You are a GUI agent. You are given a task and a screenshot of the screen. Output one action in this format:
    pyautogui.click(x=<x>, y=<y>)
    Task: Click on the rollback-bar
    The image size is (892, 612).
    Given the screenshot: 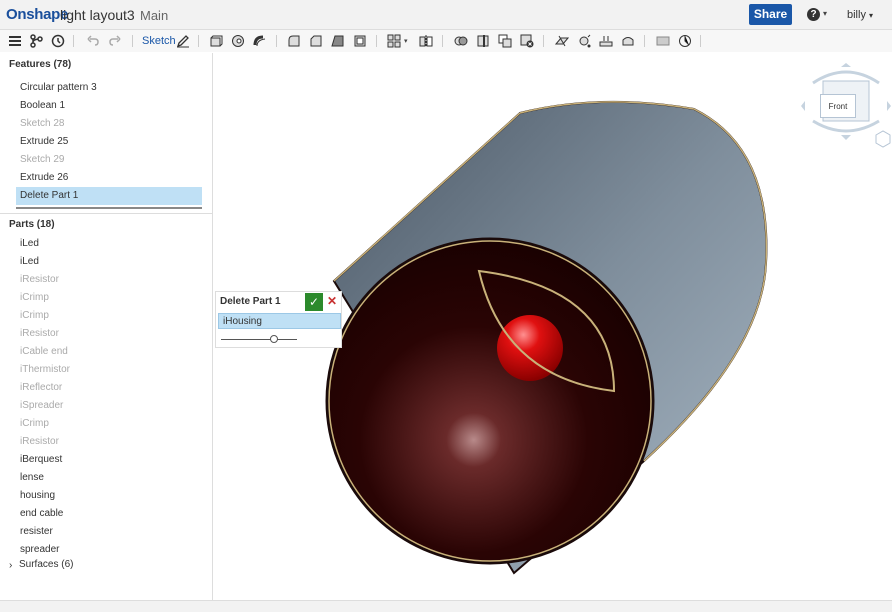 What is the action you would take?
    pyautogui.click(x=109, y=208)
    